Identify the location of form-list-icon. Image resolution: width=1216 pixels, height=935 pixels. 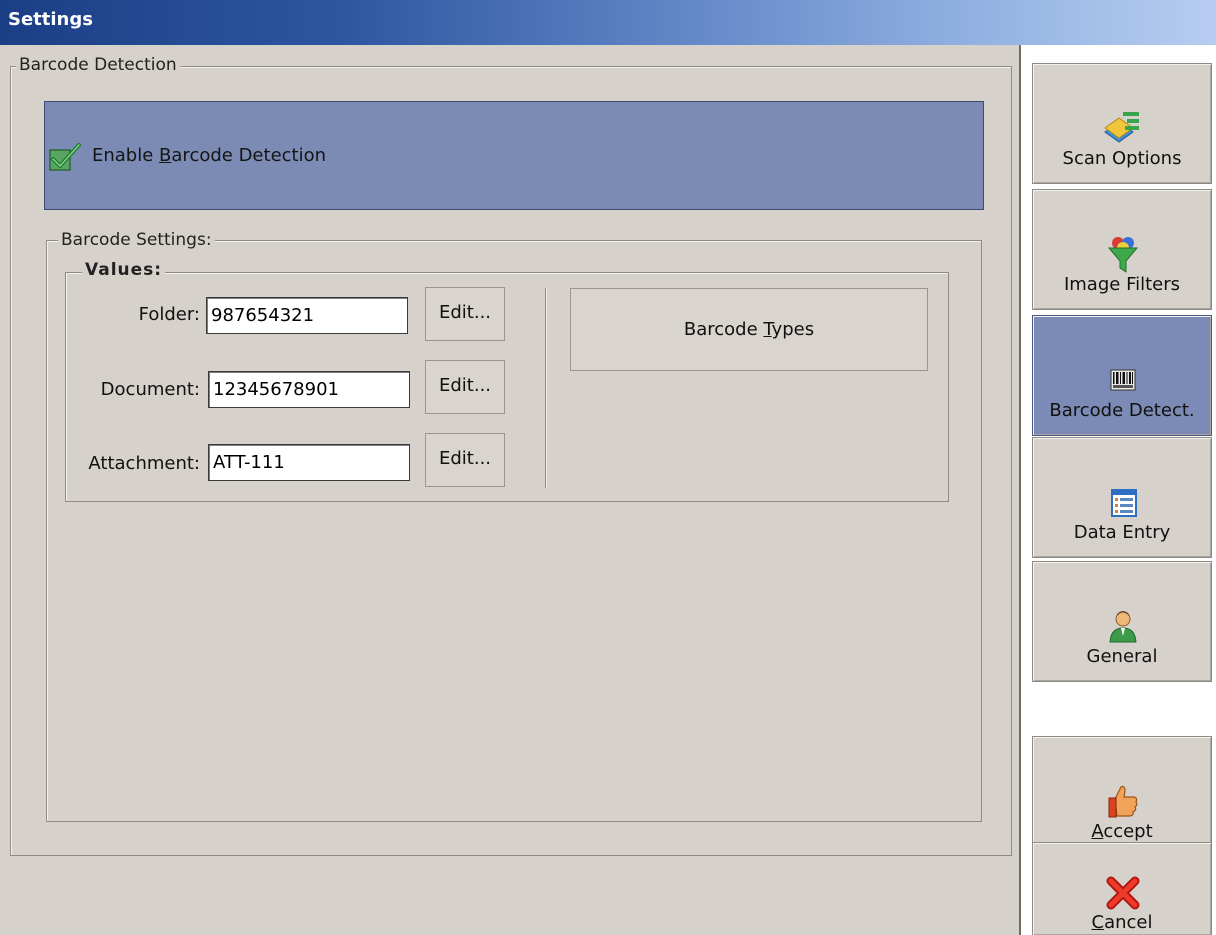
(1124, 503).